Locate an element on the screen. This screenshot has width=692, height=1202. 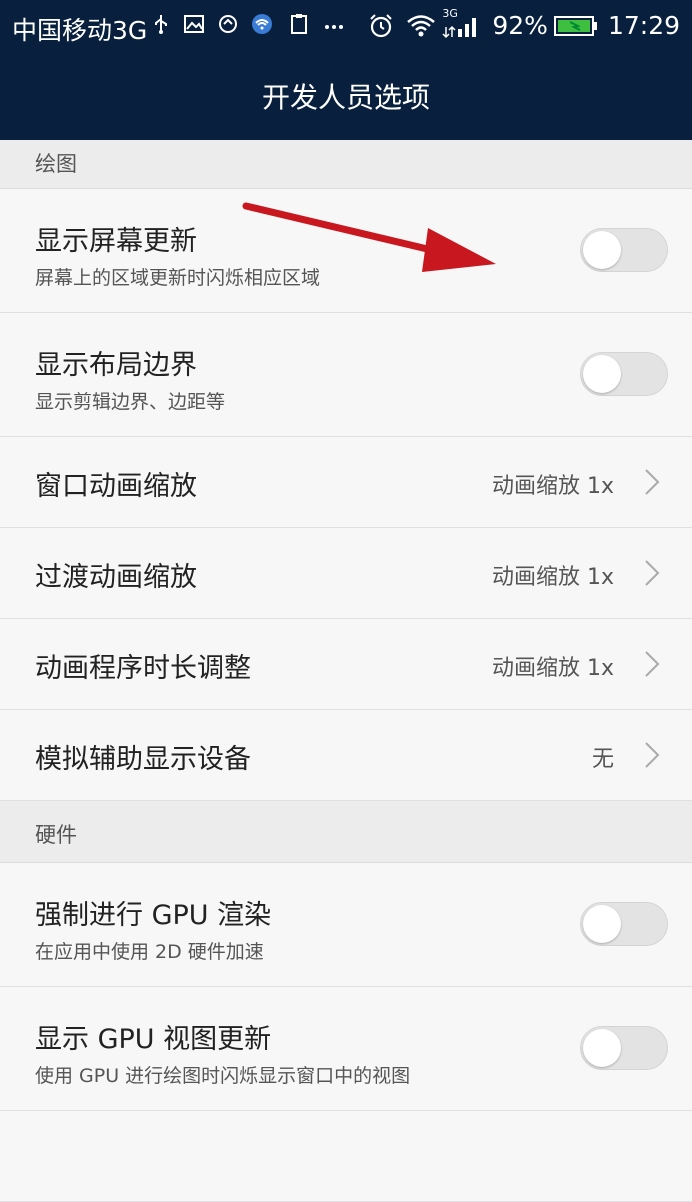
wifi-icon is located at coordinates (421, 25).